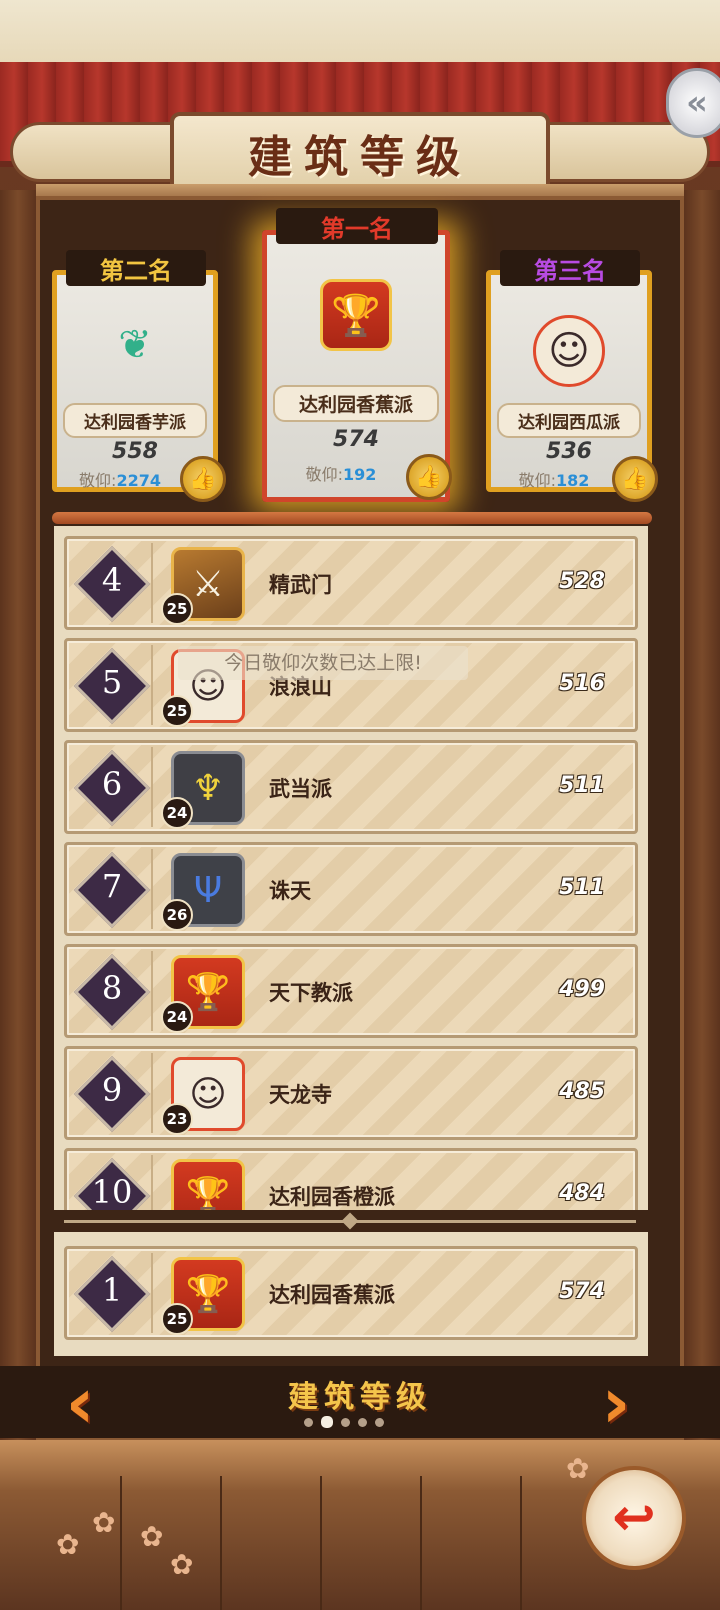 The height and width of the screenshot is (1610, 720). I want to click on guild-score: 484, so click(582, 1193).